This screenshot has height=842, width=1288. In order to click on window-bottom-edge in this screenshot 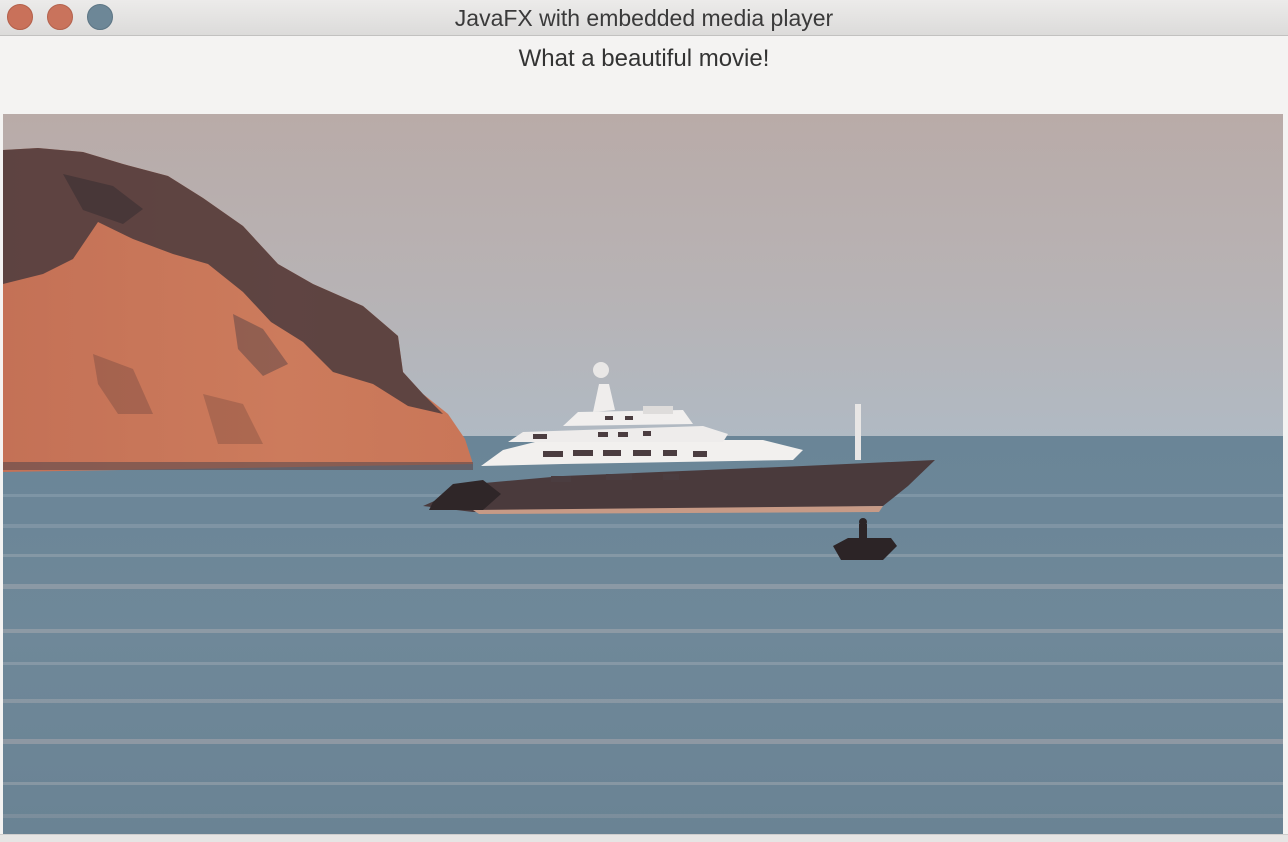, I will do `click(644, 838)`.